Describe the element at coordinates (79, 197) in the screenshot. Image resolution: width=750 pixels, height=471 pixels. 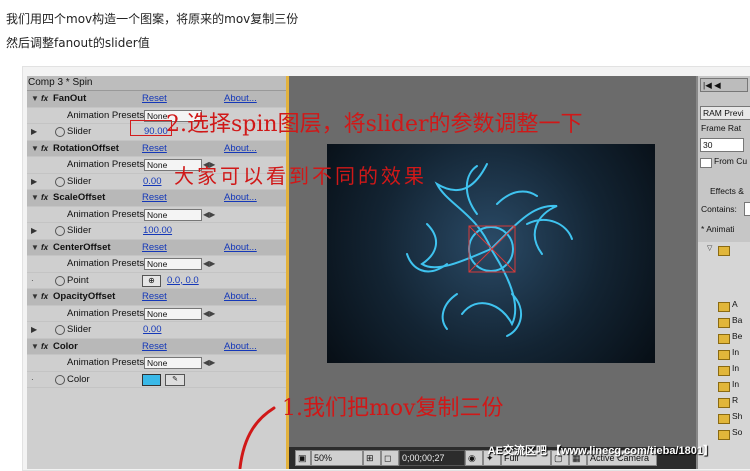
I see `effect-name: ScaleOffset` at that location.